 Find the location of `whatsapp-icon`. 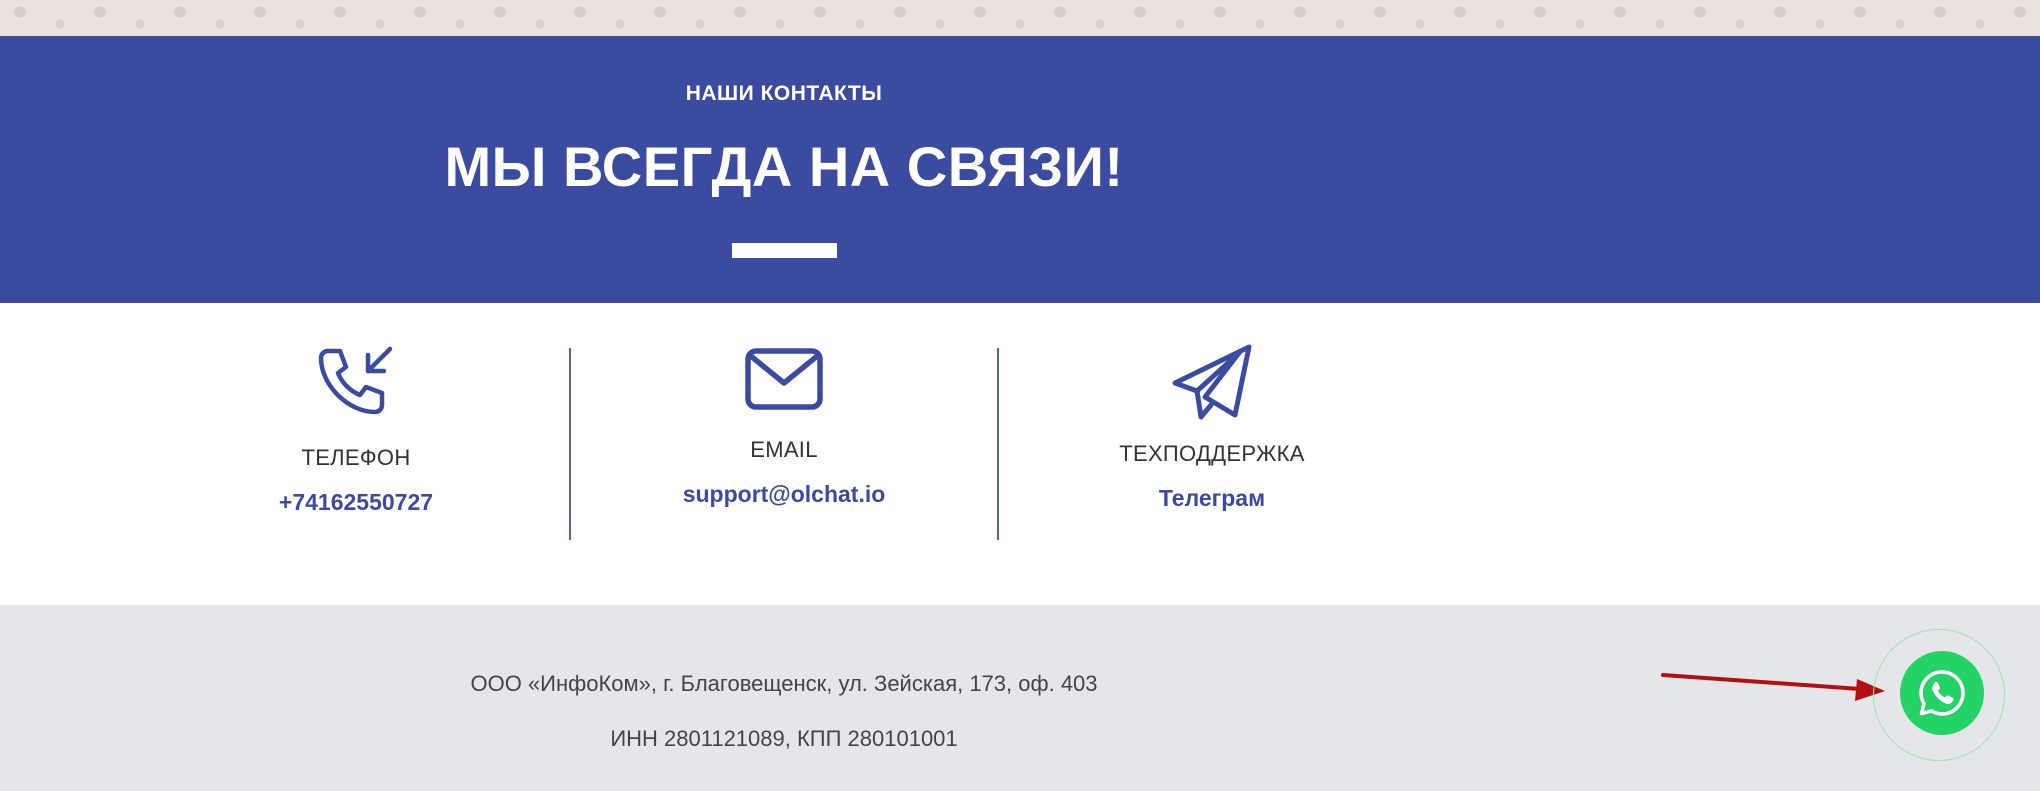

whatsapp-icon is located at coordinates (1942, 693).